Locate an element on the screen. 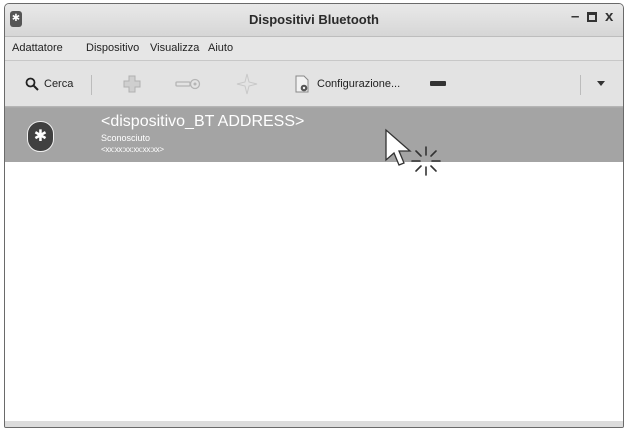 This screenshot has width=628, height=432. key-icon is located at coordinates (188, 83).